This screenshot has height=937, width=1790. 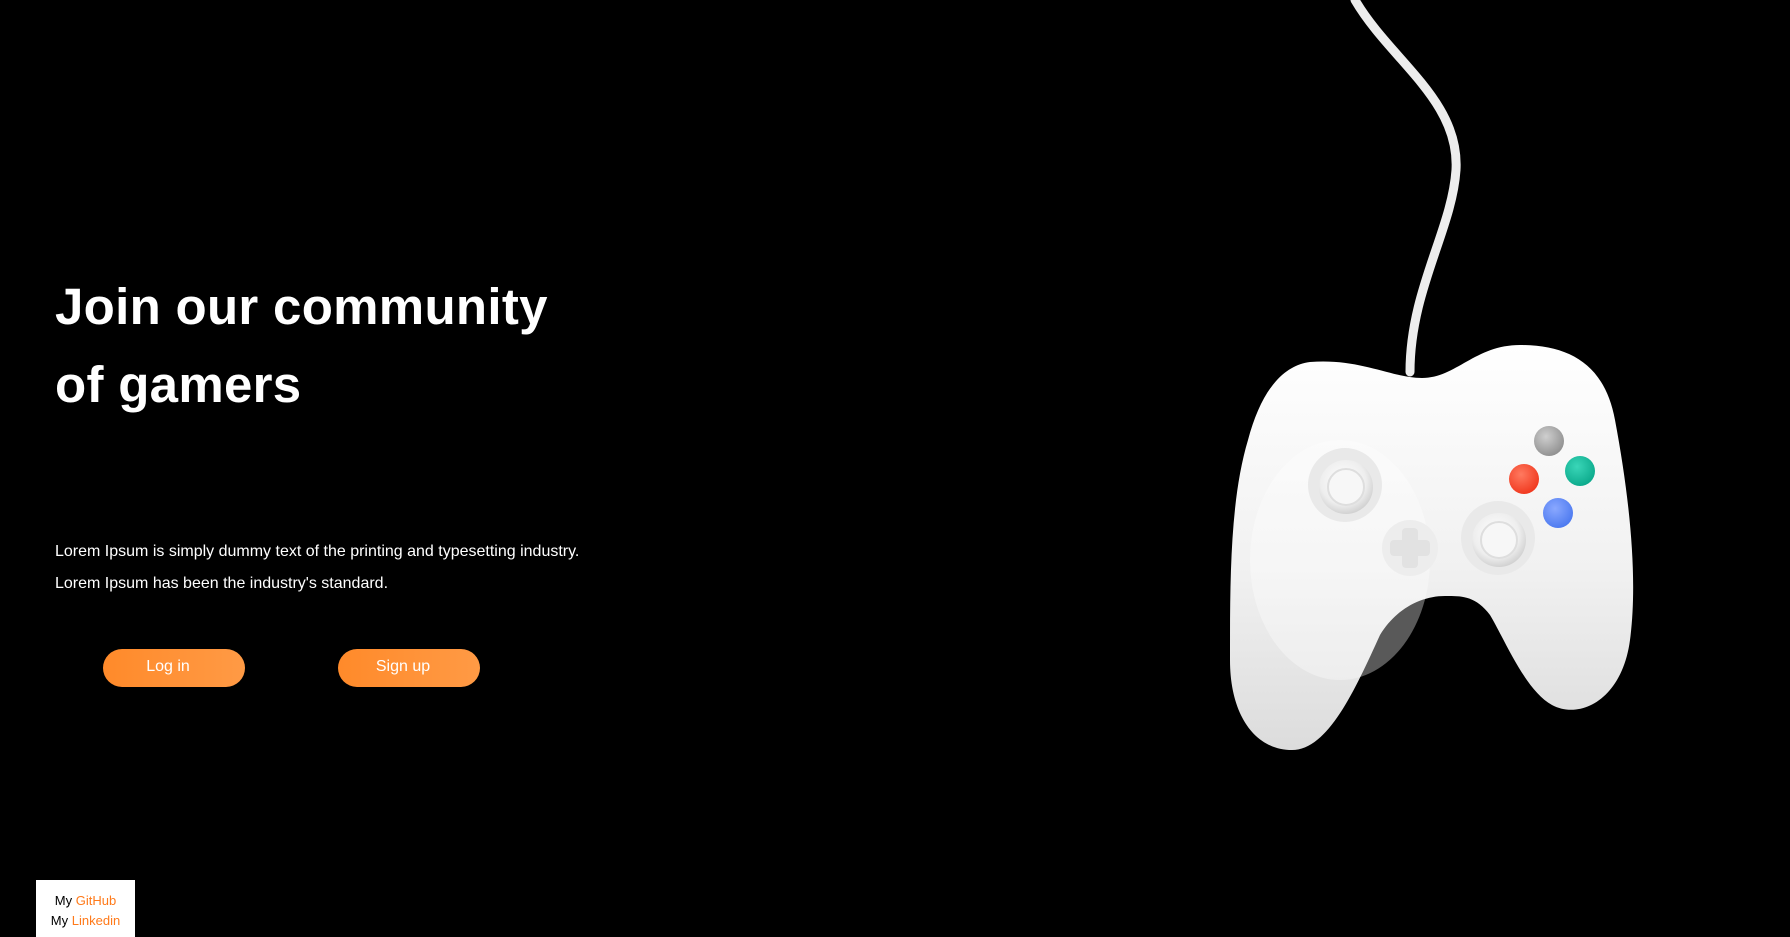 I want to click on linkedin-row: My Linkedin, so click(x=85, y=921).